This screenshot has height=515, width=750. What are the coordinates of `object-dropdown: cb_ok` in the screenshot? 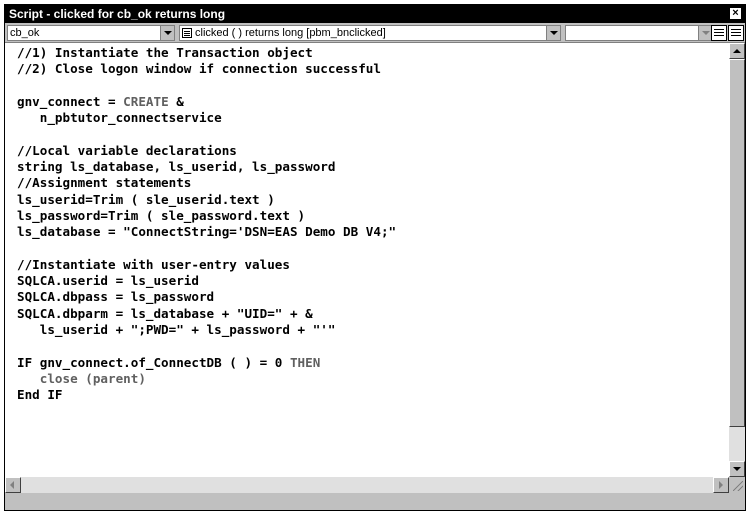 It's located at (91, 33).